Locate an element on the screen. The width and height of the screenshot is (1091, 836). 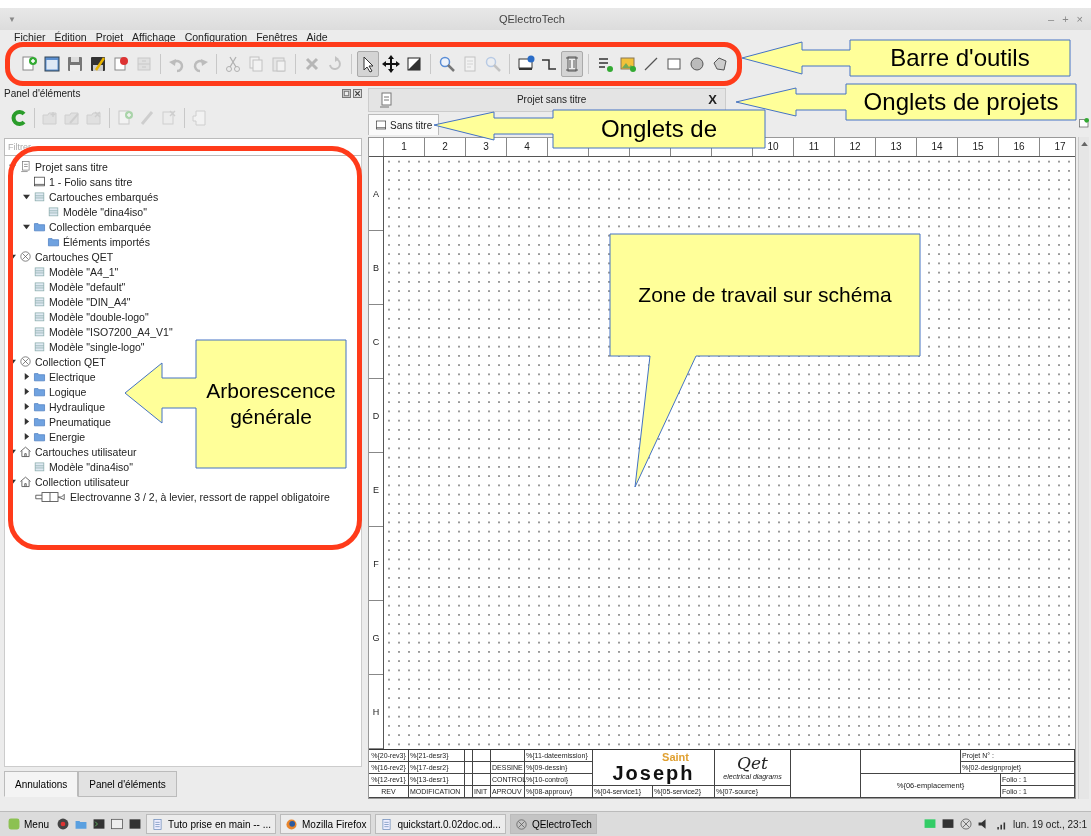
tree-item: Pneumatique is located at coordinates (58, 421).